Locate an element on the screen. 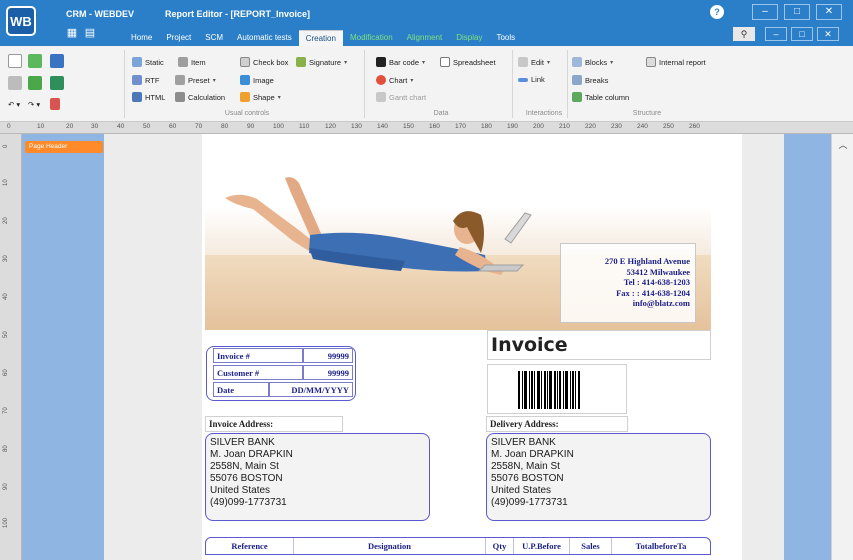 The image size is (853, 560). column-total-before-tax: TotalbeforeTa is located at coordinates (661, 546).